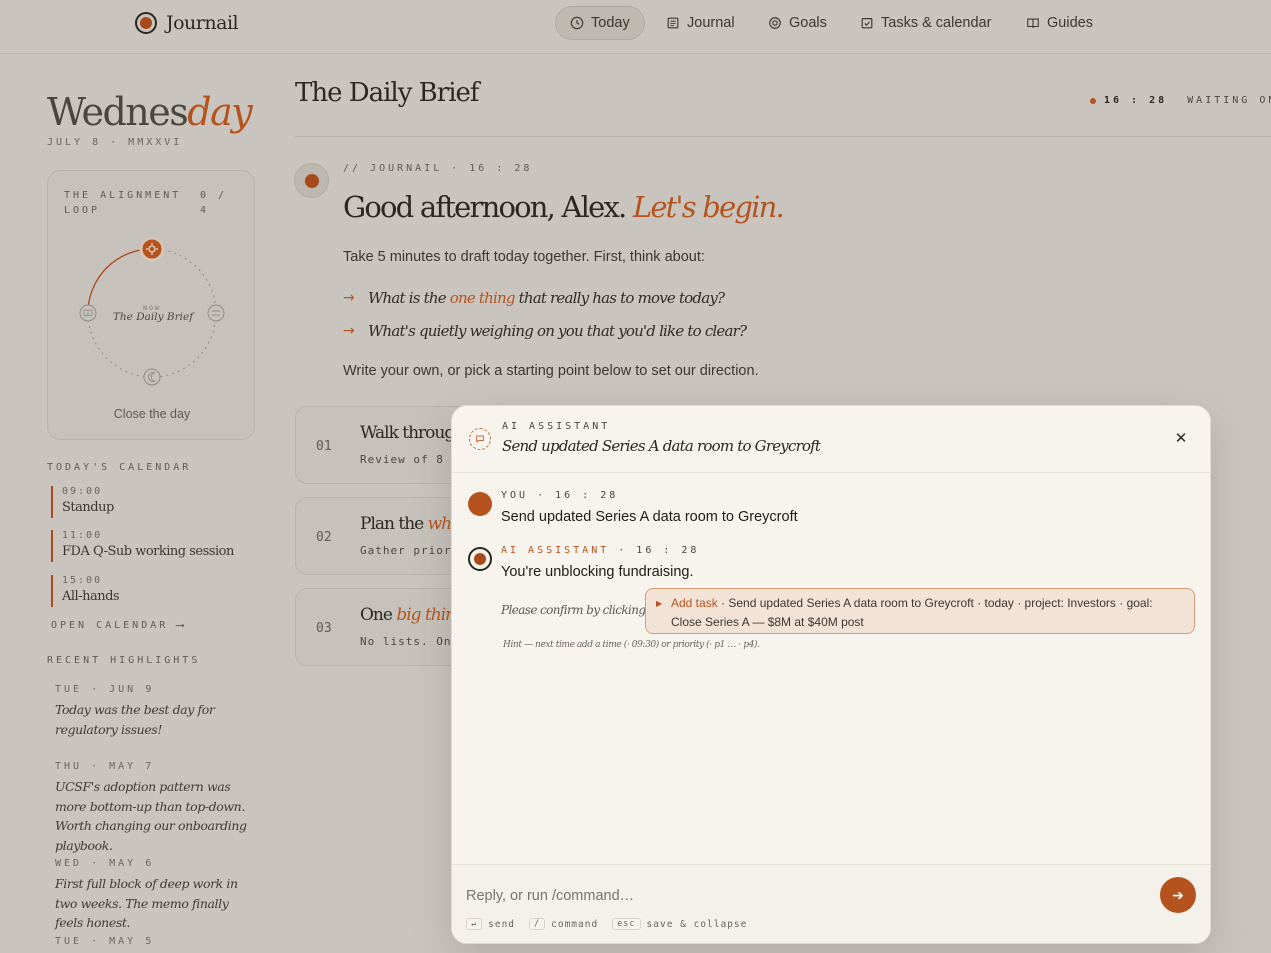  Describe the element at coordinates (410, 524) in the screenshot. I see `starter-title: Plan the who` at that location.